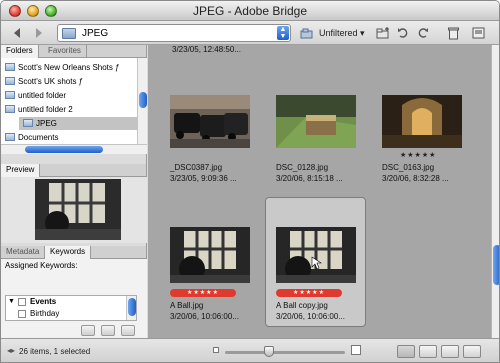  I want to click on versions-view-button, so click(472, 351).